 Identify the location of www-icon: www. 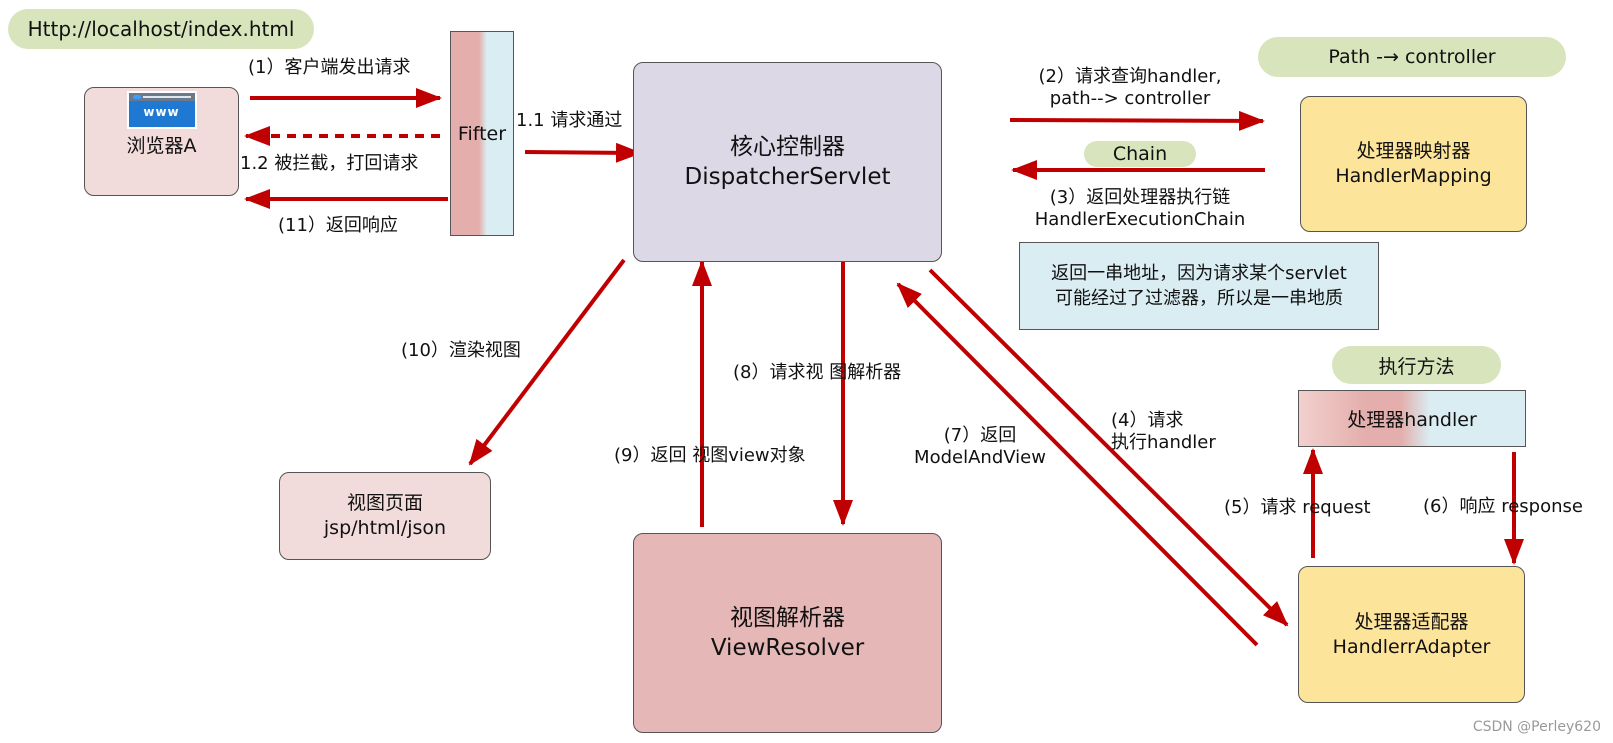
(161, 110).